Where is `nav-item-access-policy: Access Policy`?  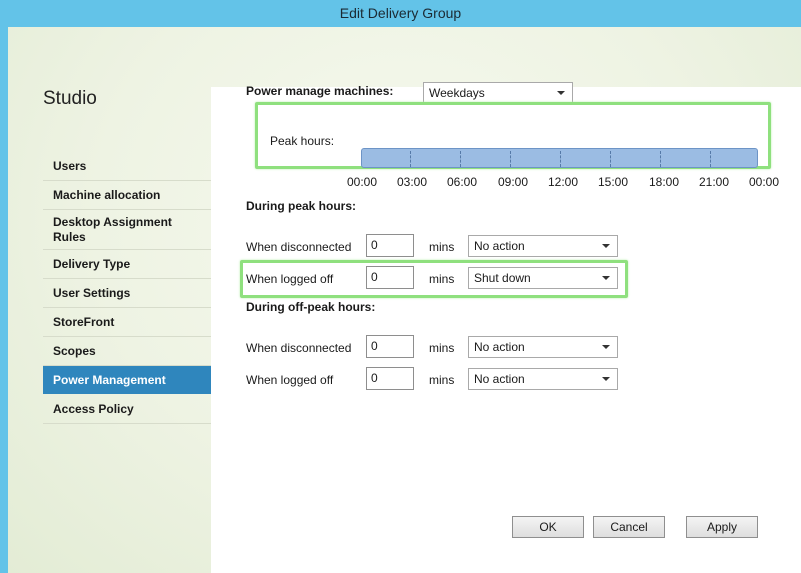 nav-item-access-policy: Access Policy is located at coordinates (127, 409).